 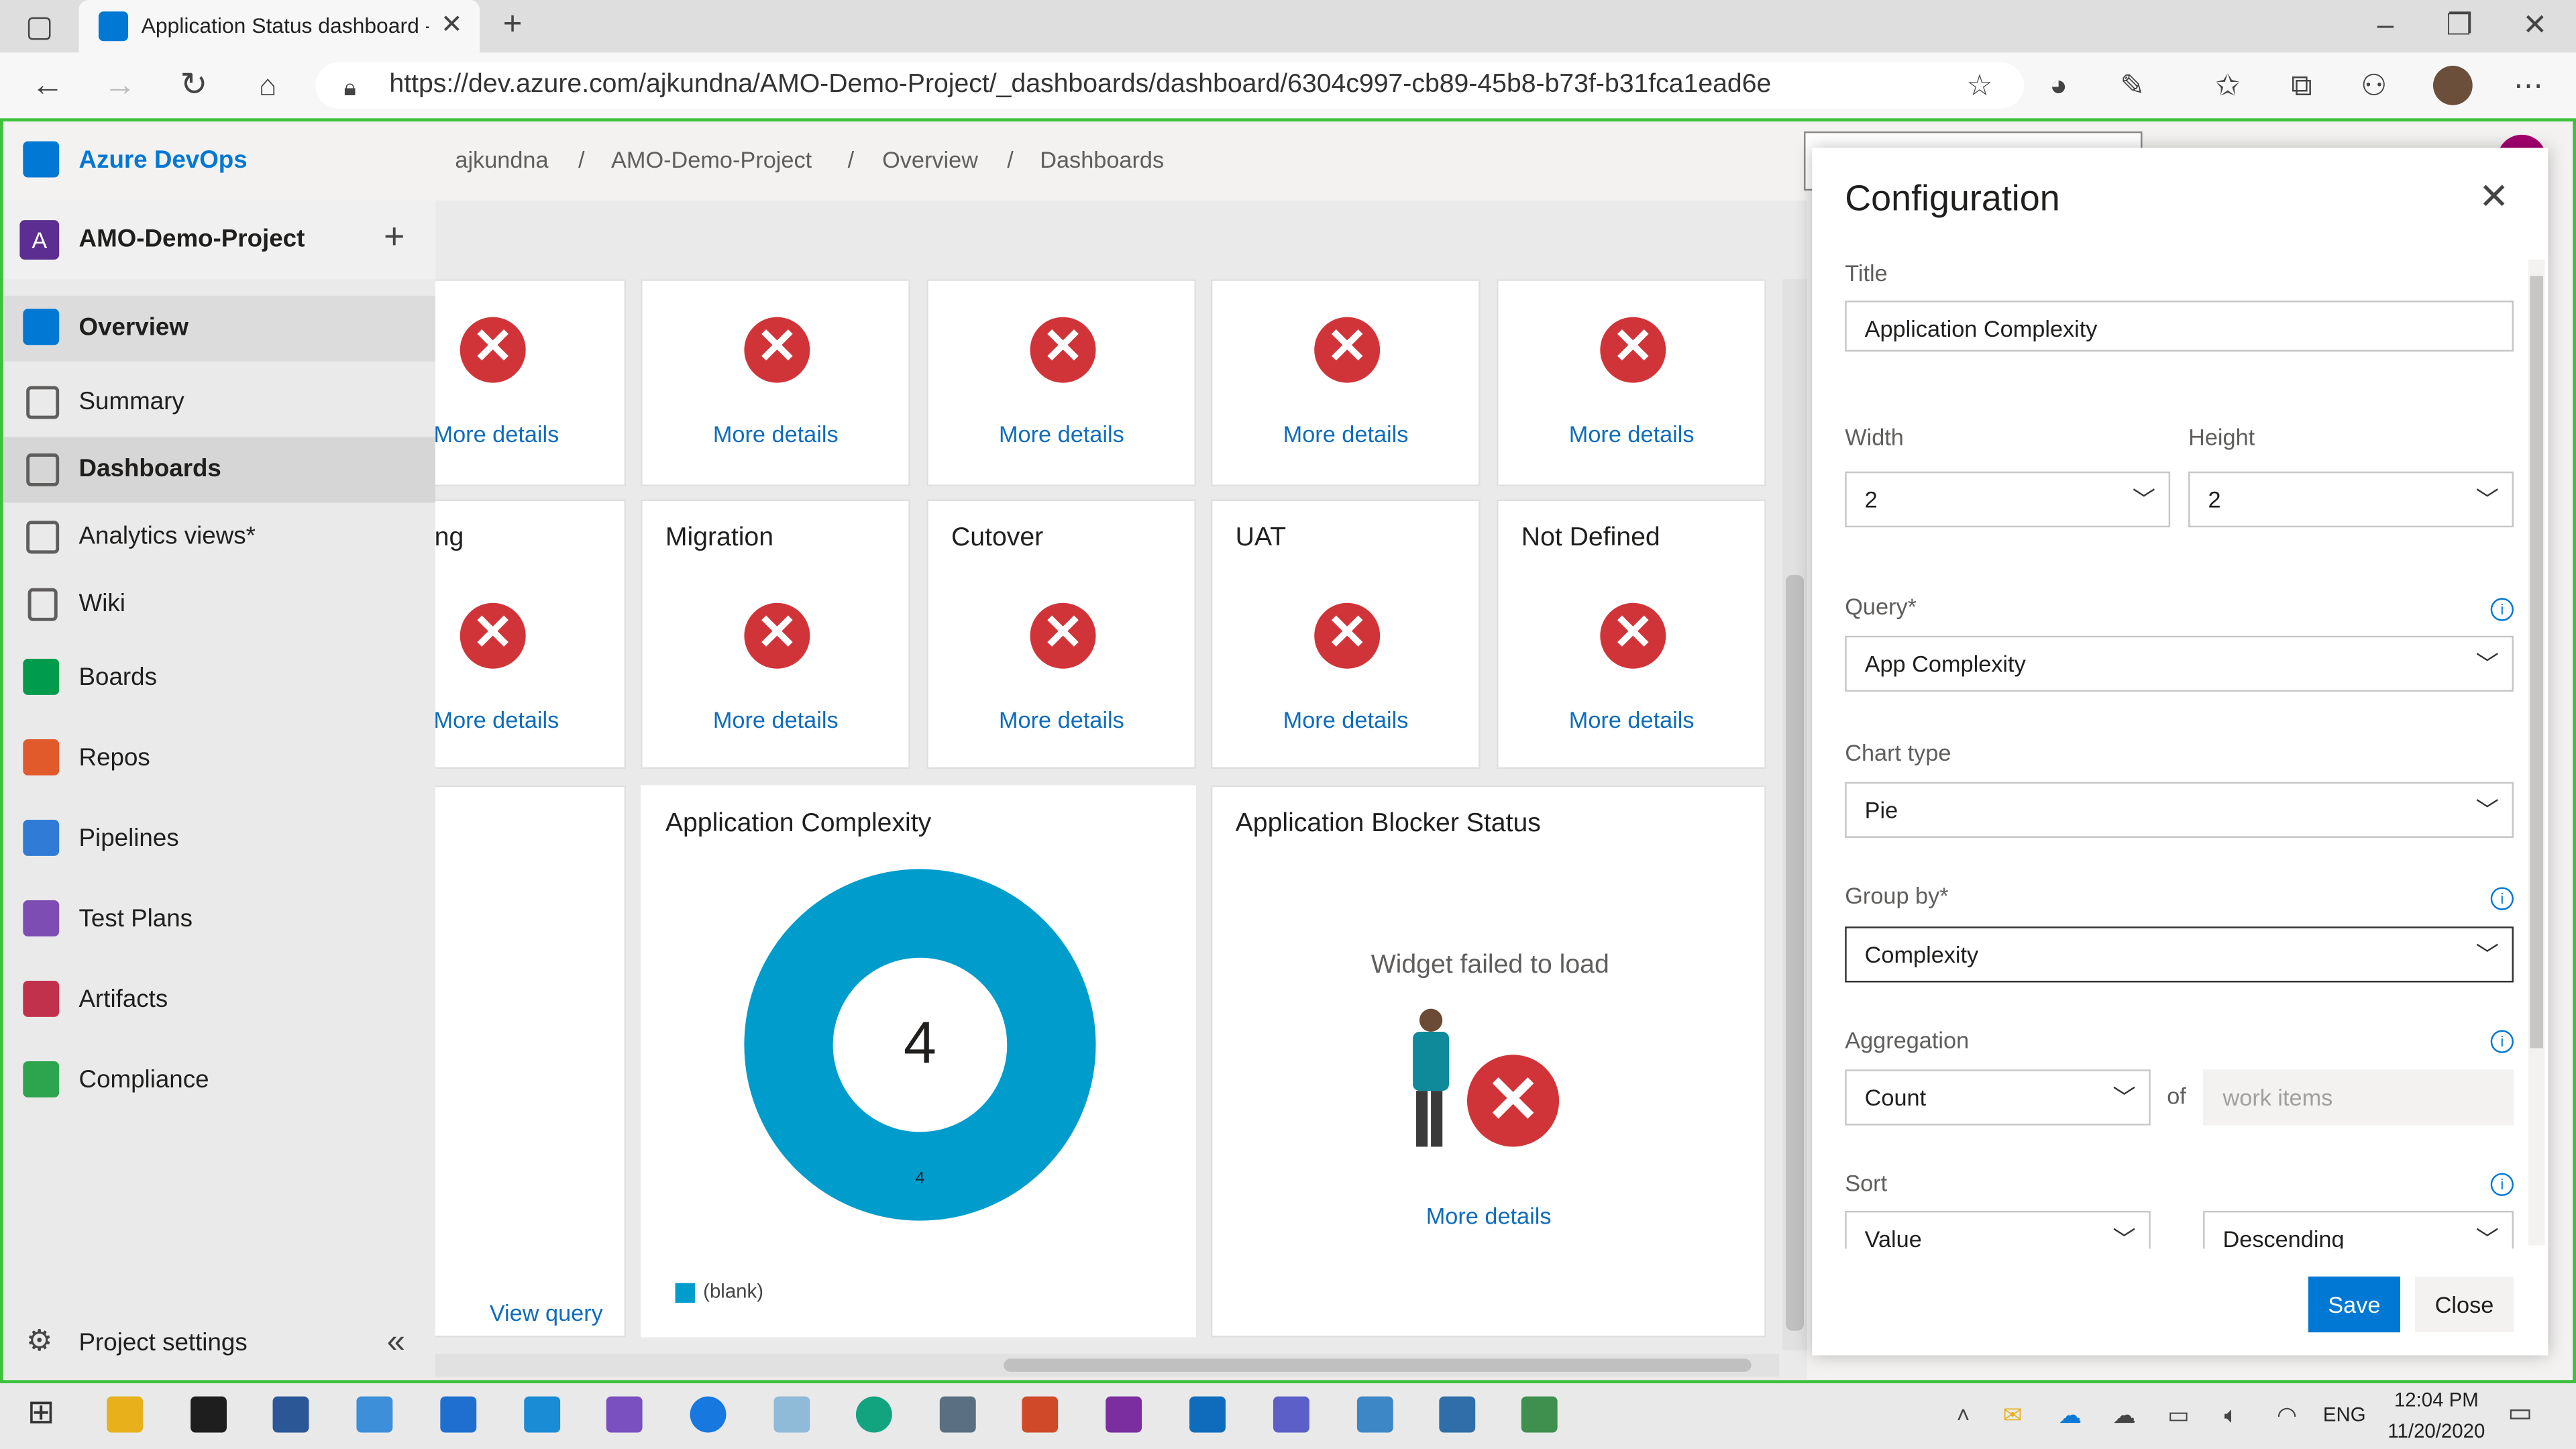 I want to click on sort-select: Value ﹀, so click(x=1998, y=1229).